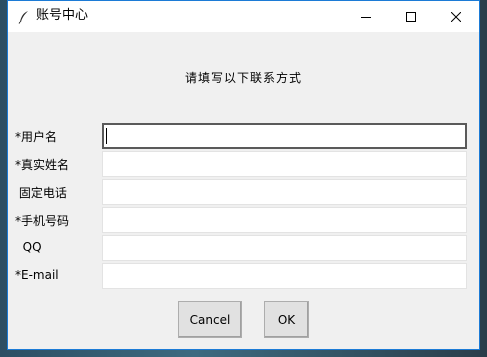 This screenshot has height=357, width=487. I want to click on ok-button: OK, so click(286, 319).